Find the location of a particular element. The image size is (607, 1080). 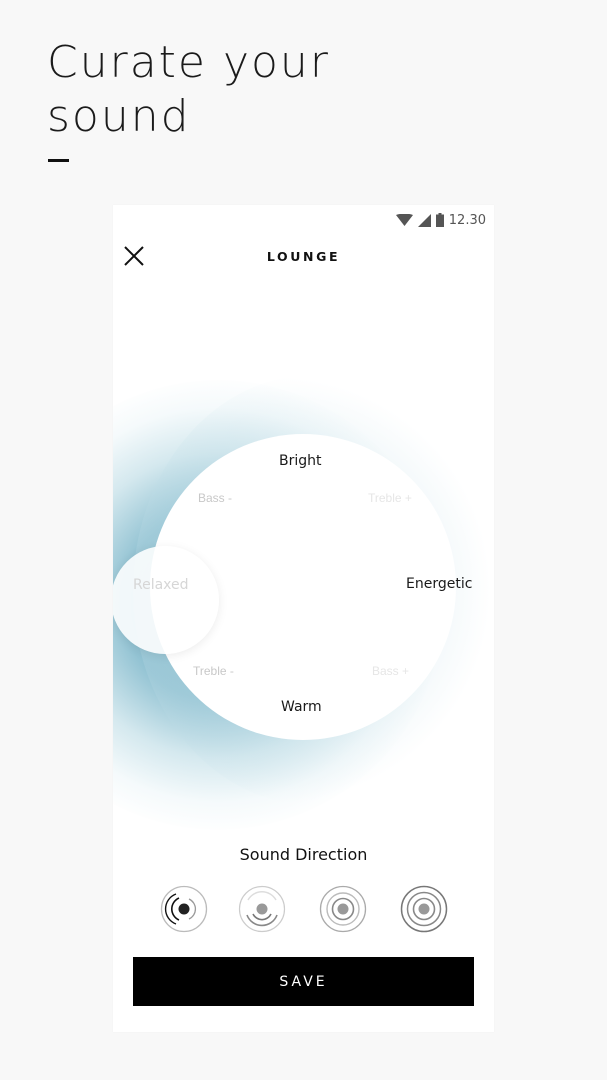

direction-option-widest is located at coordinates (424, 909).